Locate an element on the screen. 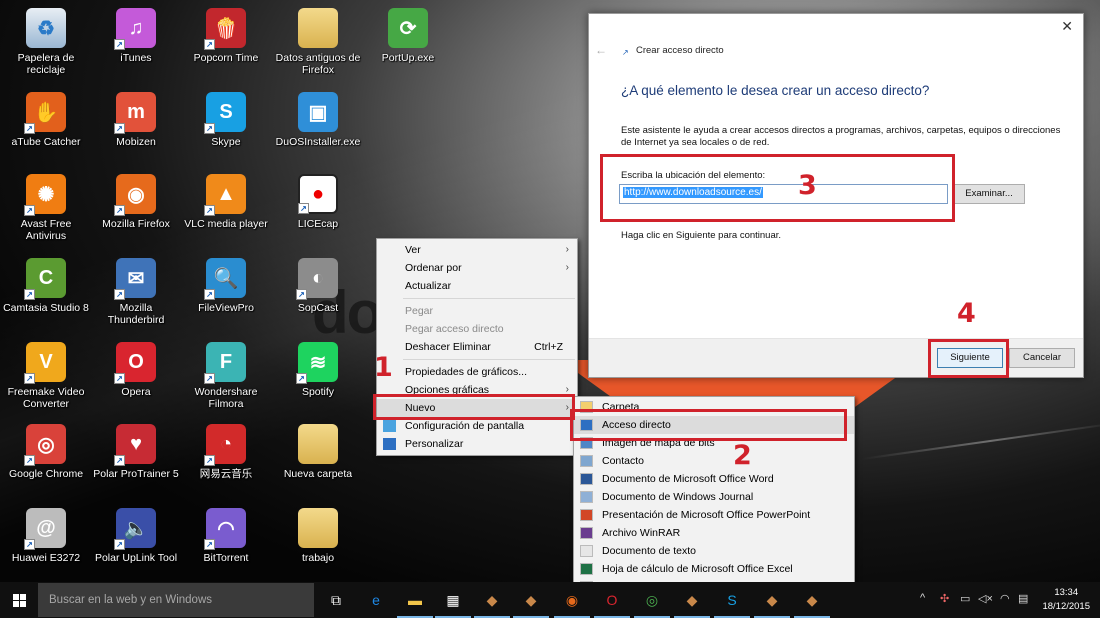 Image resolution: width=1100 pixels, height=618 pixels. context-menu-item: Actualizar is located at coordinates (477, 286).